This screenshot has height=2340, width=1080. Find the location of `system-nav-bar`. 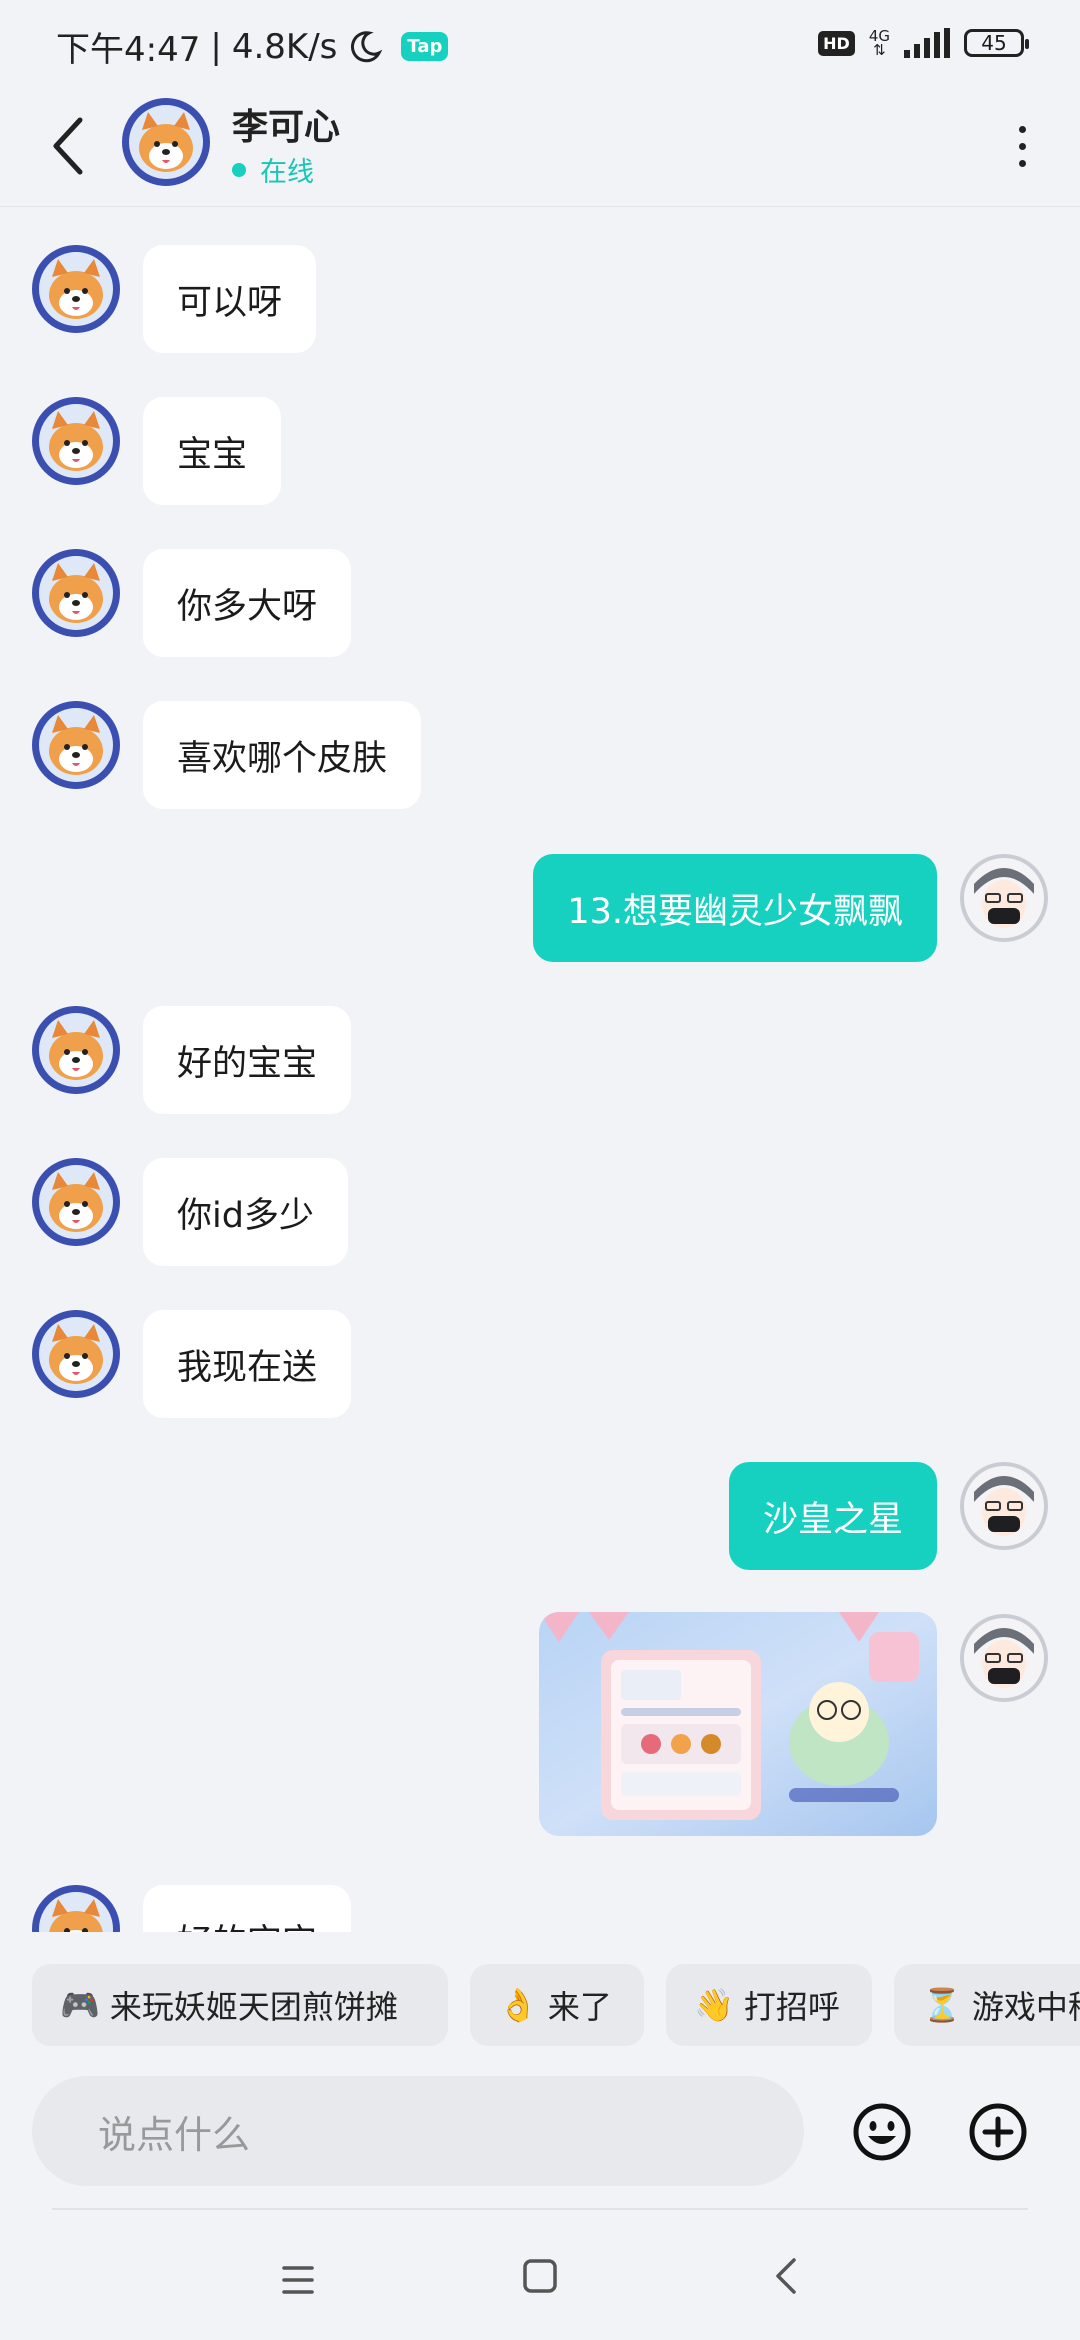

system-nav-bar is located at coordinates (540, 2276).